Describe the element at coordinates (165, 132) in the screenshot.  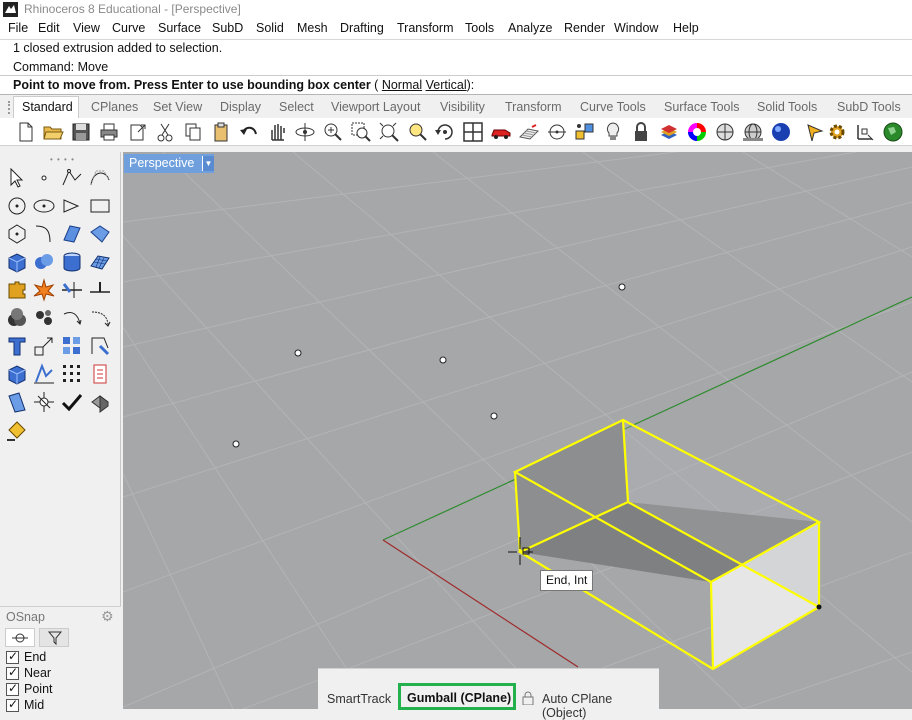
I see `cut-icon` at that location.